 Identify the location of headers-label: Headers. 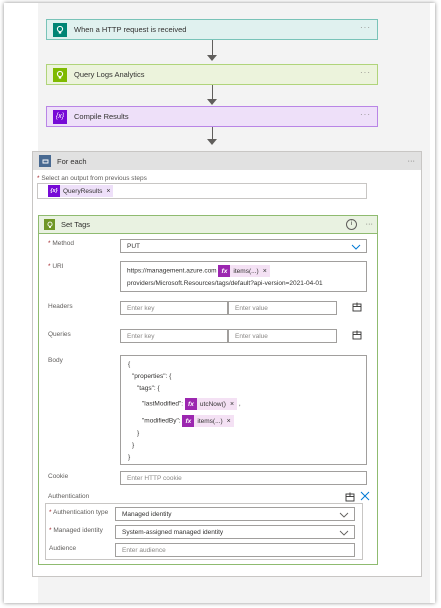
(60, 306).